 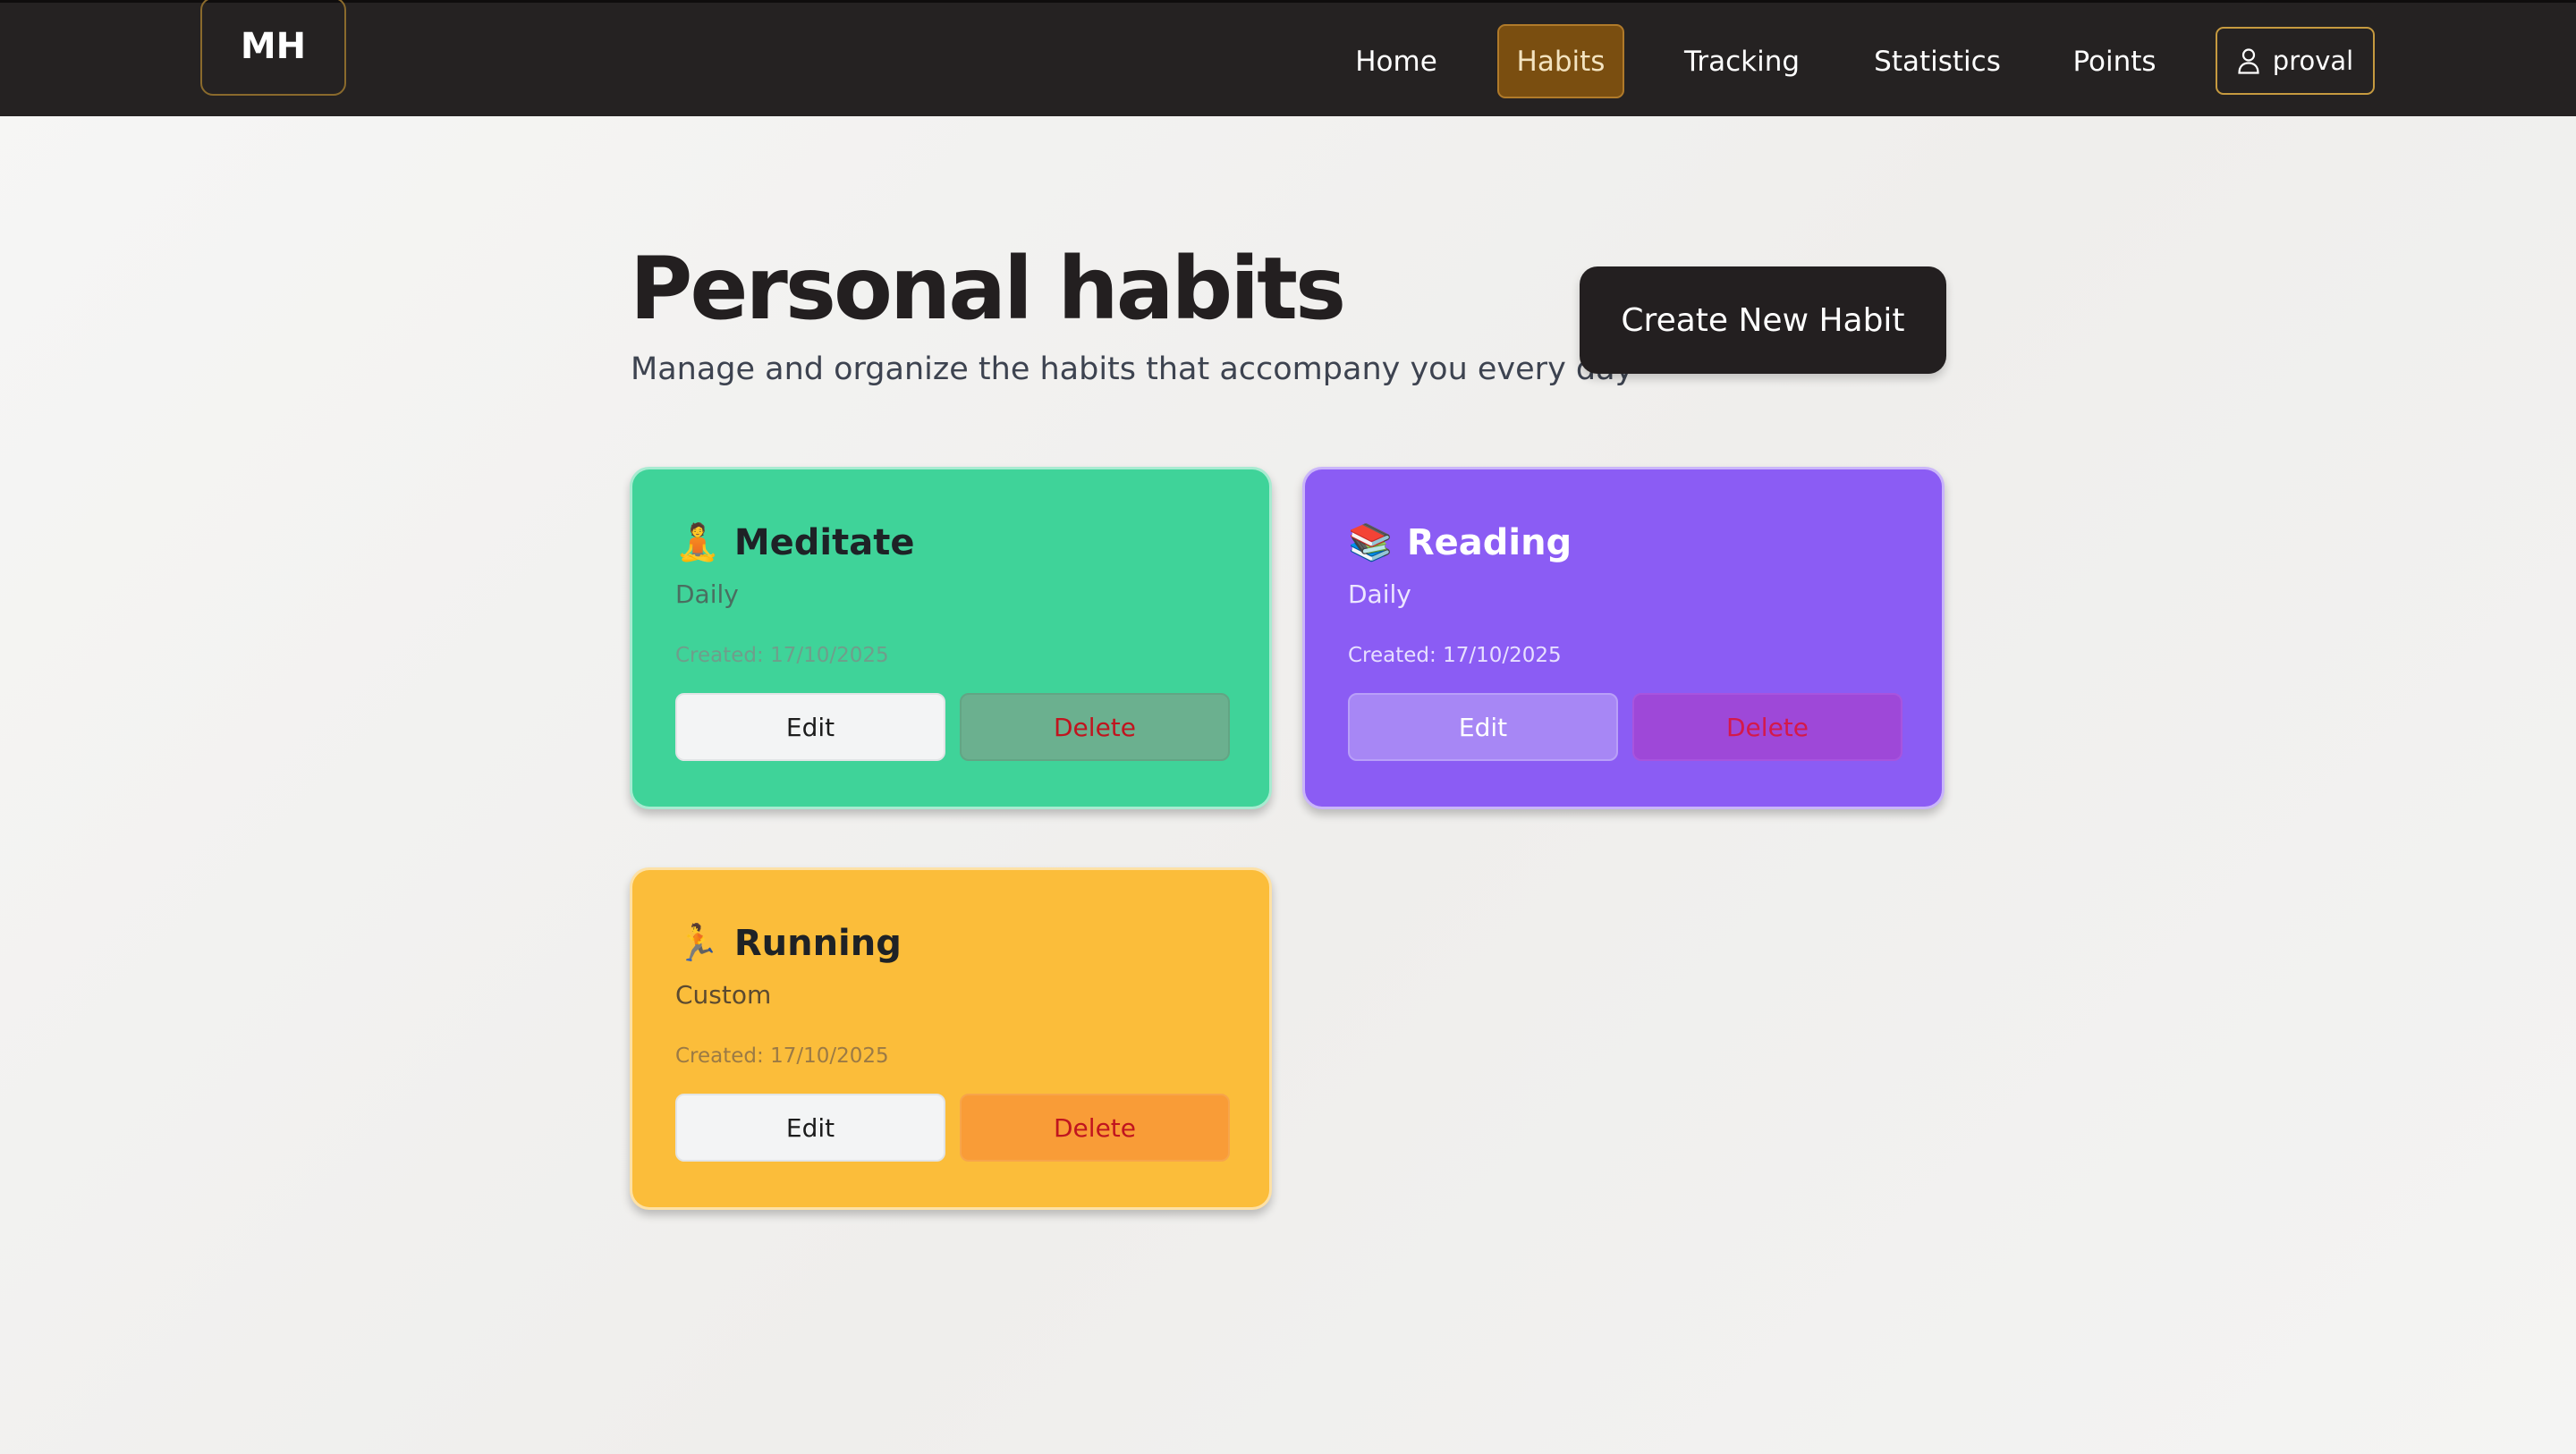 I want to click on books-icon: 📚, so click(x=1370, y=542).